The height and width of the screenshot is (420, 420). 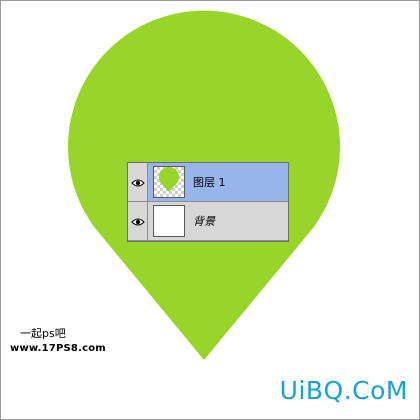 I want to click on visibility-toggle-background, so click(x=138, y=221).